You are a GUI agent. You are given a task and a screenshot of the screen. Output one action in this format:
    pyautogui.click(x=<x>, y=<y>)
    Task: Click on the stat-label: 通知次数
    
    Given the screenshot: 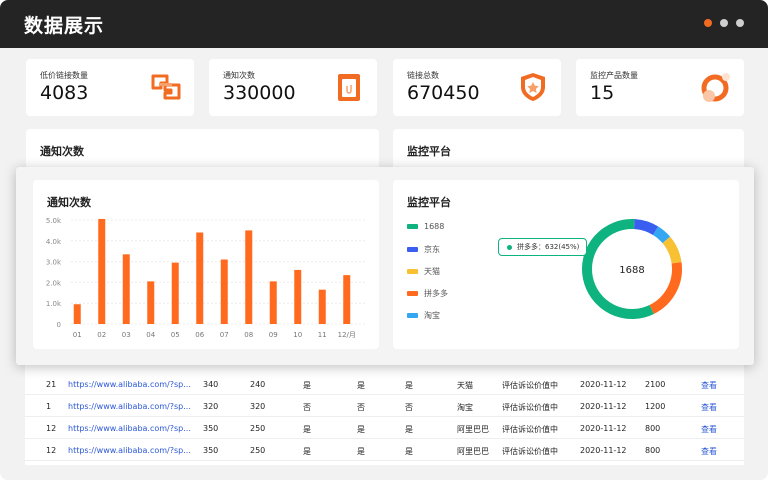 What is the action you would take?
    pyautogui.click(x=239, y=75)
    